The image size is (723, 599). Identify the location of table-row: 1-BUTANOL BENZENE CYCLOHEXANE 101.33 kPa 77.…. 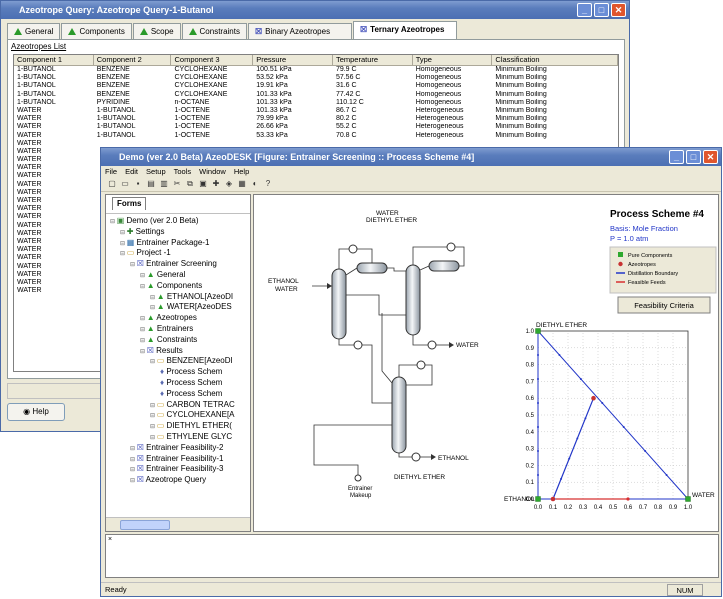
(316, 95).